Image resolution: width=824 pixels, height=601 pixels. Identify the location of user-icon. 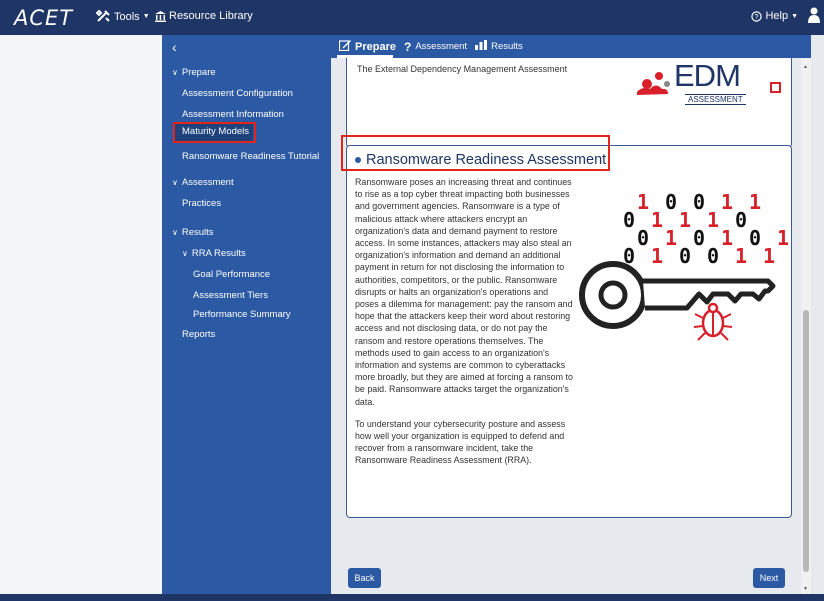
(814, 15).